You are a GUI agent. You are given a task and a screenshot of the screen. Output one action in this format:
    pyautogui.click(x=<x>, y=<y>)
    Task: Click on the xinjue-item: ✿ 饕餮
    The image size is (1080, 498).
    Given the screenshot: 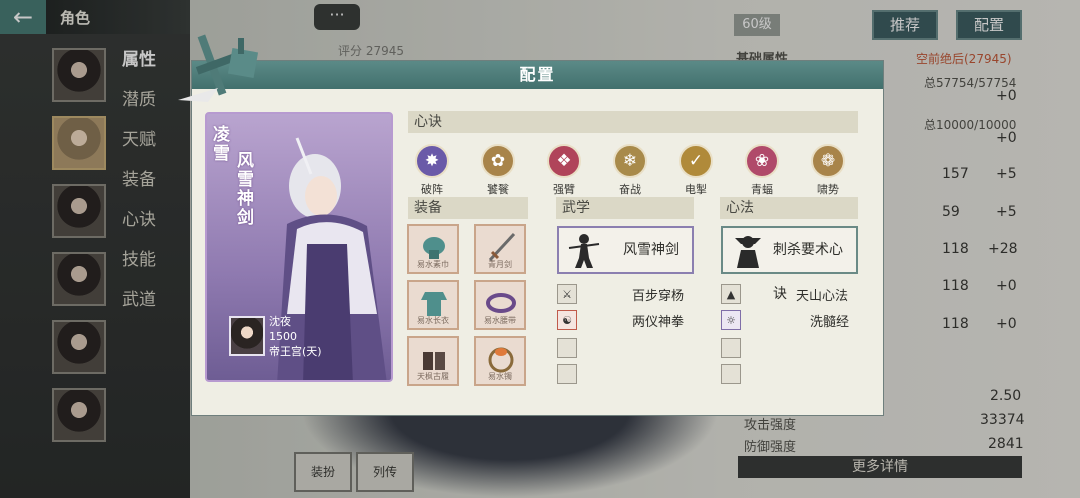 What is the action you would take?
    pyautogui.click(x=498, y=170)
    